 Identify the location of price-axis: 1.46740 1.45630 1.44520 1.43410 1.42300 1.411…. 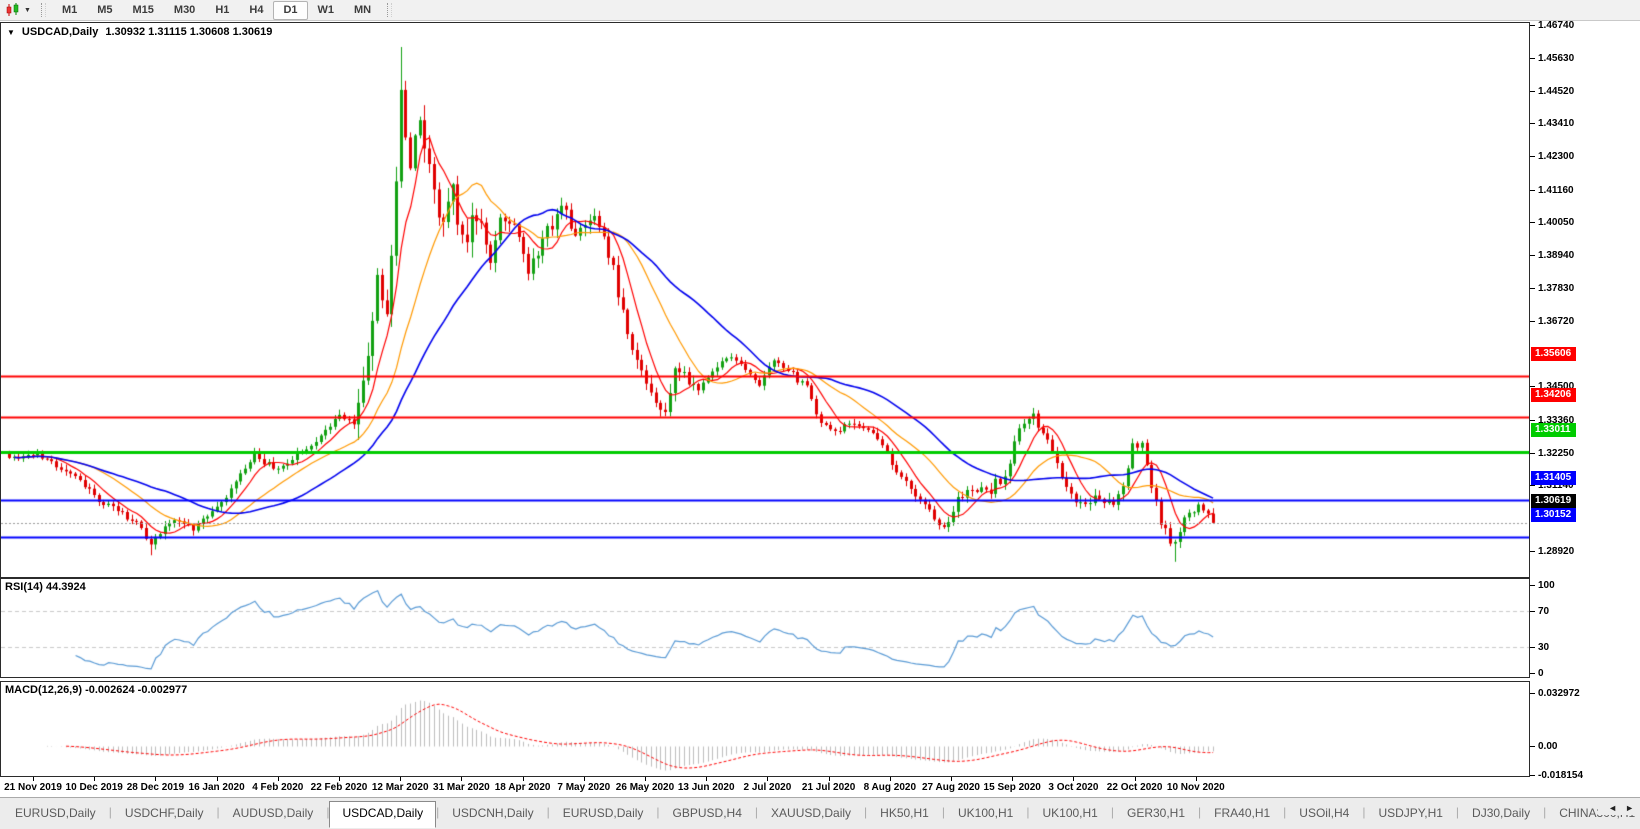
(1585, 408).